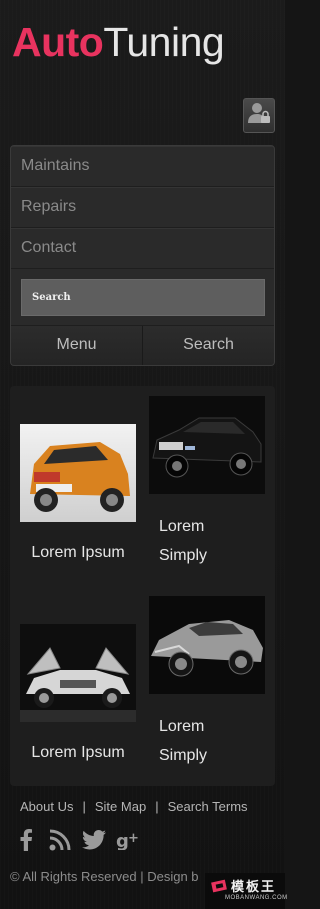 This screenshot has width=320, height=909. What do you see at coordinates (78, 473) in the screenshot?
I see `car-image-orange-suv` at bounding box center [78, 473].